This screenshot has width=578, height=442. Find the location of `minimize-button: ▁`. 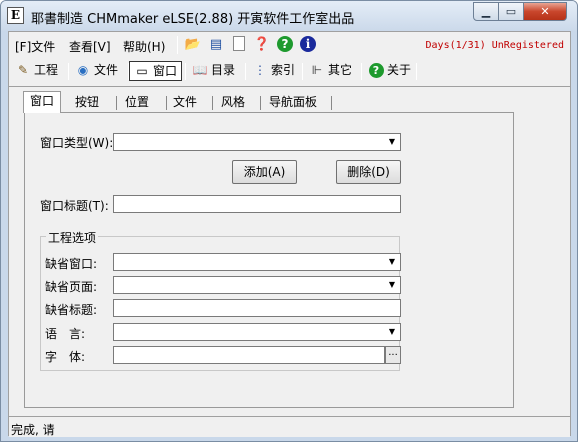

minimize-button: ▁ is located at coordinates (486, 11).